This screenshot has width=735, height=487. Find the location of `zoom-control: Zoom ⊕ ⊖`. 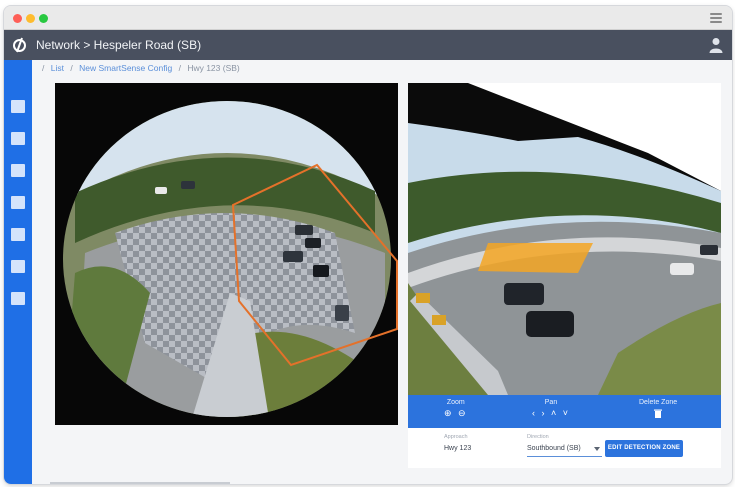

zoom-control: Zoom ⊕ ⊖ is located at coordinates (456, 409).